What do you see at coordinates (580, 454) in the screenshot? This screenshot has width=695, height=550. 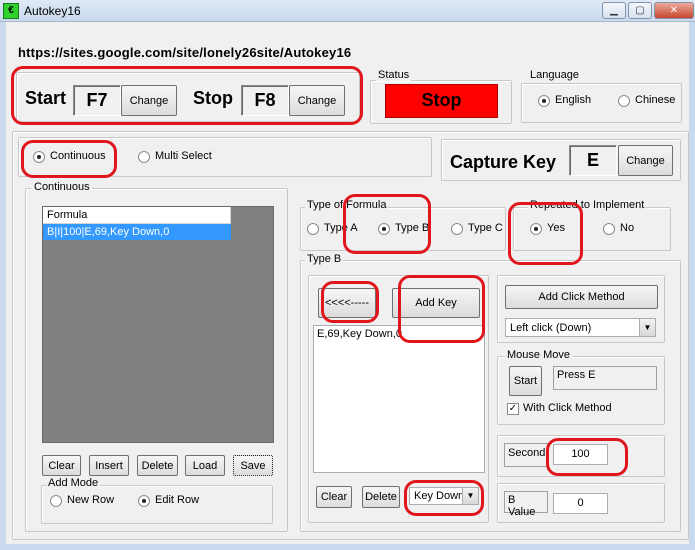 I see `second-input: 100` at bounding box center [580, 454].